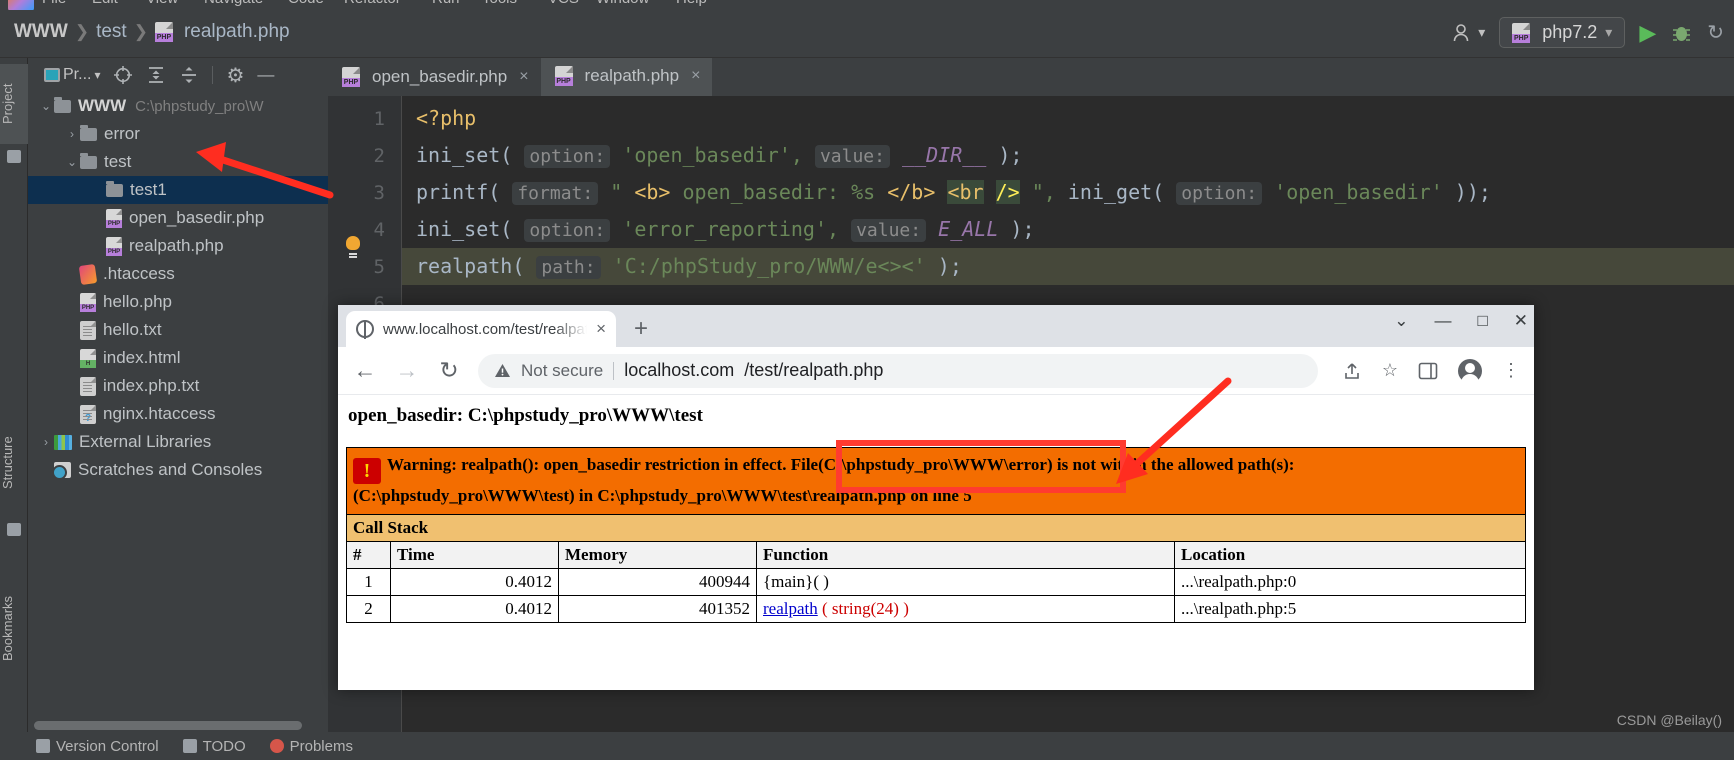 The width and height of the screenshot is (1734, 760). Describe the element at coordinates (434, 77) in the screenshot. I see `editor-tab-open_basedir-php: open_basedir.php ×` at that location.